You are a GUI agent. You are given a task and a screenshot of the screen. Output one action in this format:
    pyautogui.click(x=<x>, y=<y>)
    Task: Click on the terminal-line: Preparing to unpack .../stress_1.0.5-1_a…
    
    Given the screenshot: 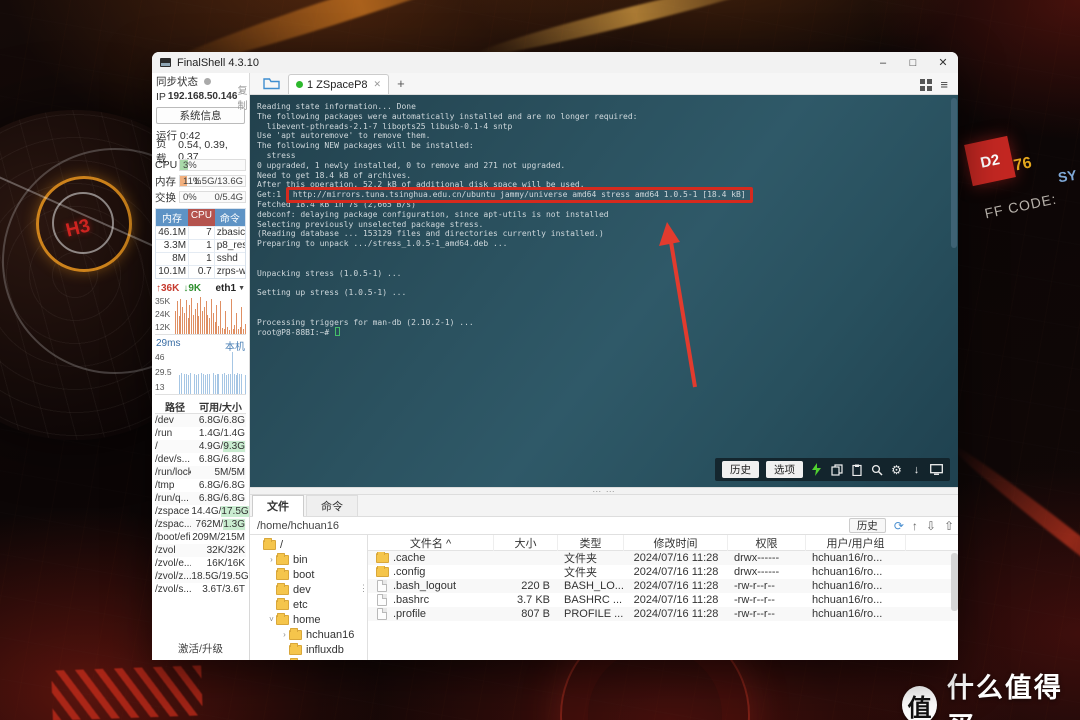 What is the action you would take?
    pyautogui.click(x=382, y=244)
    